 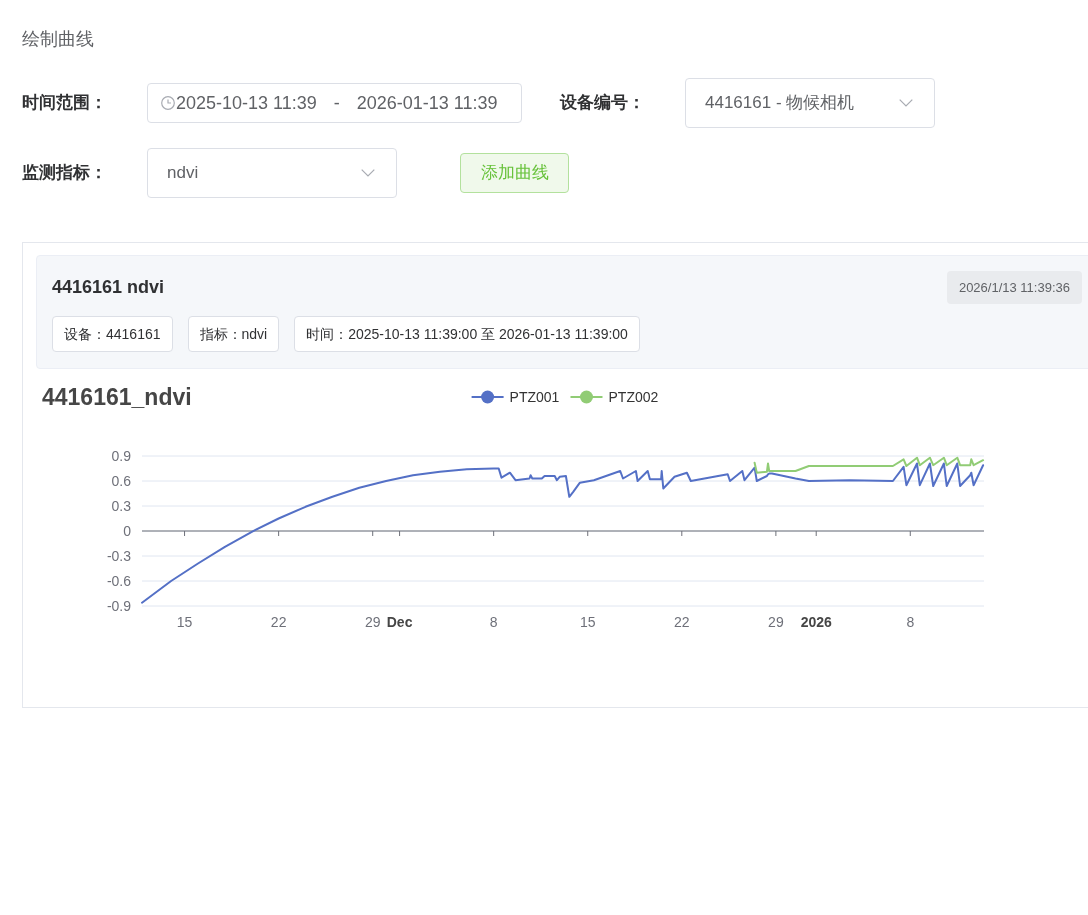 What do you see at coordinates (127, 531) in the screenshot?
I see `axis-label: 0` at bounding box center [127, 531].